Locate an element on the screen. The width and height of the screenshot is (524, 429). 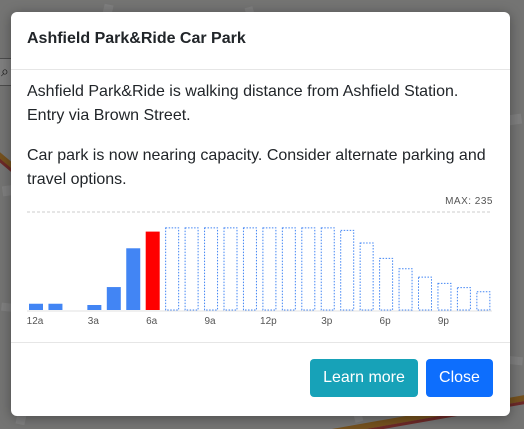
x-tick-label-12a: 12a is located at coordinates (35, 321).